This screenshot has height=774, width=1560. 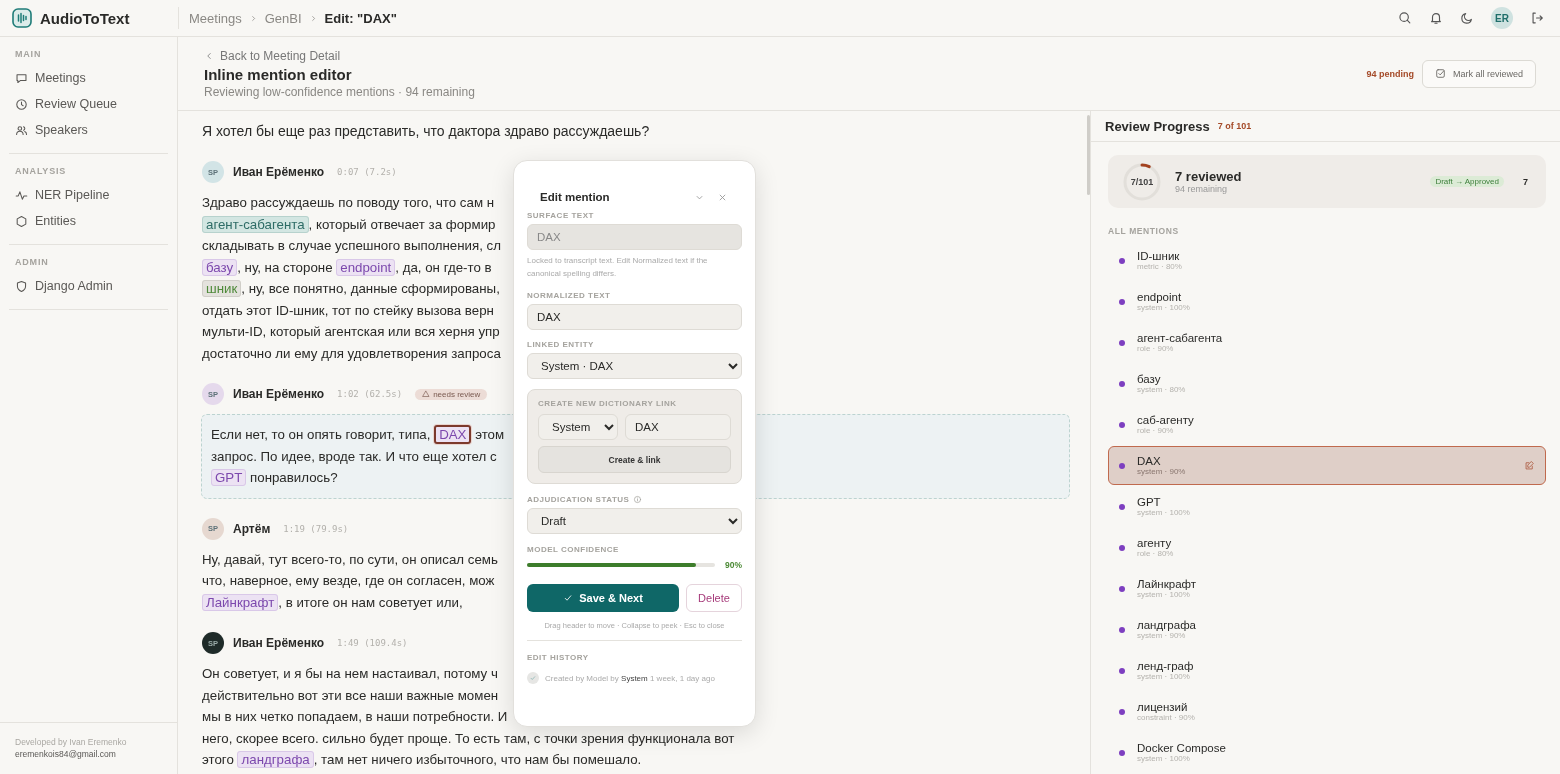 What do you see at coordinates (558, 657) in the screenshot?
I see `section-heading: EDIT HISTORY` at bounding box center [558, 657].